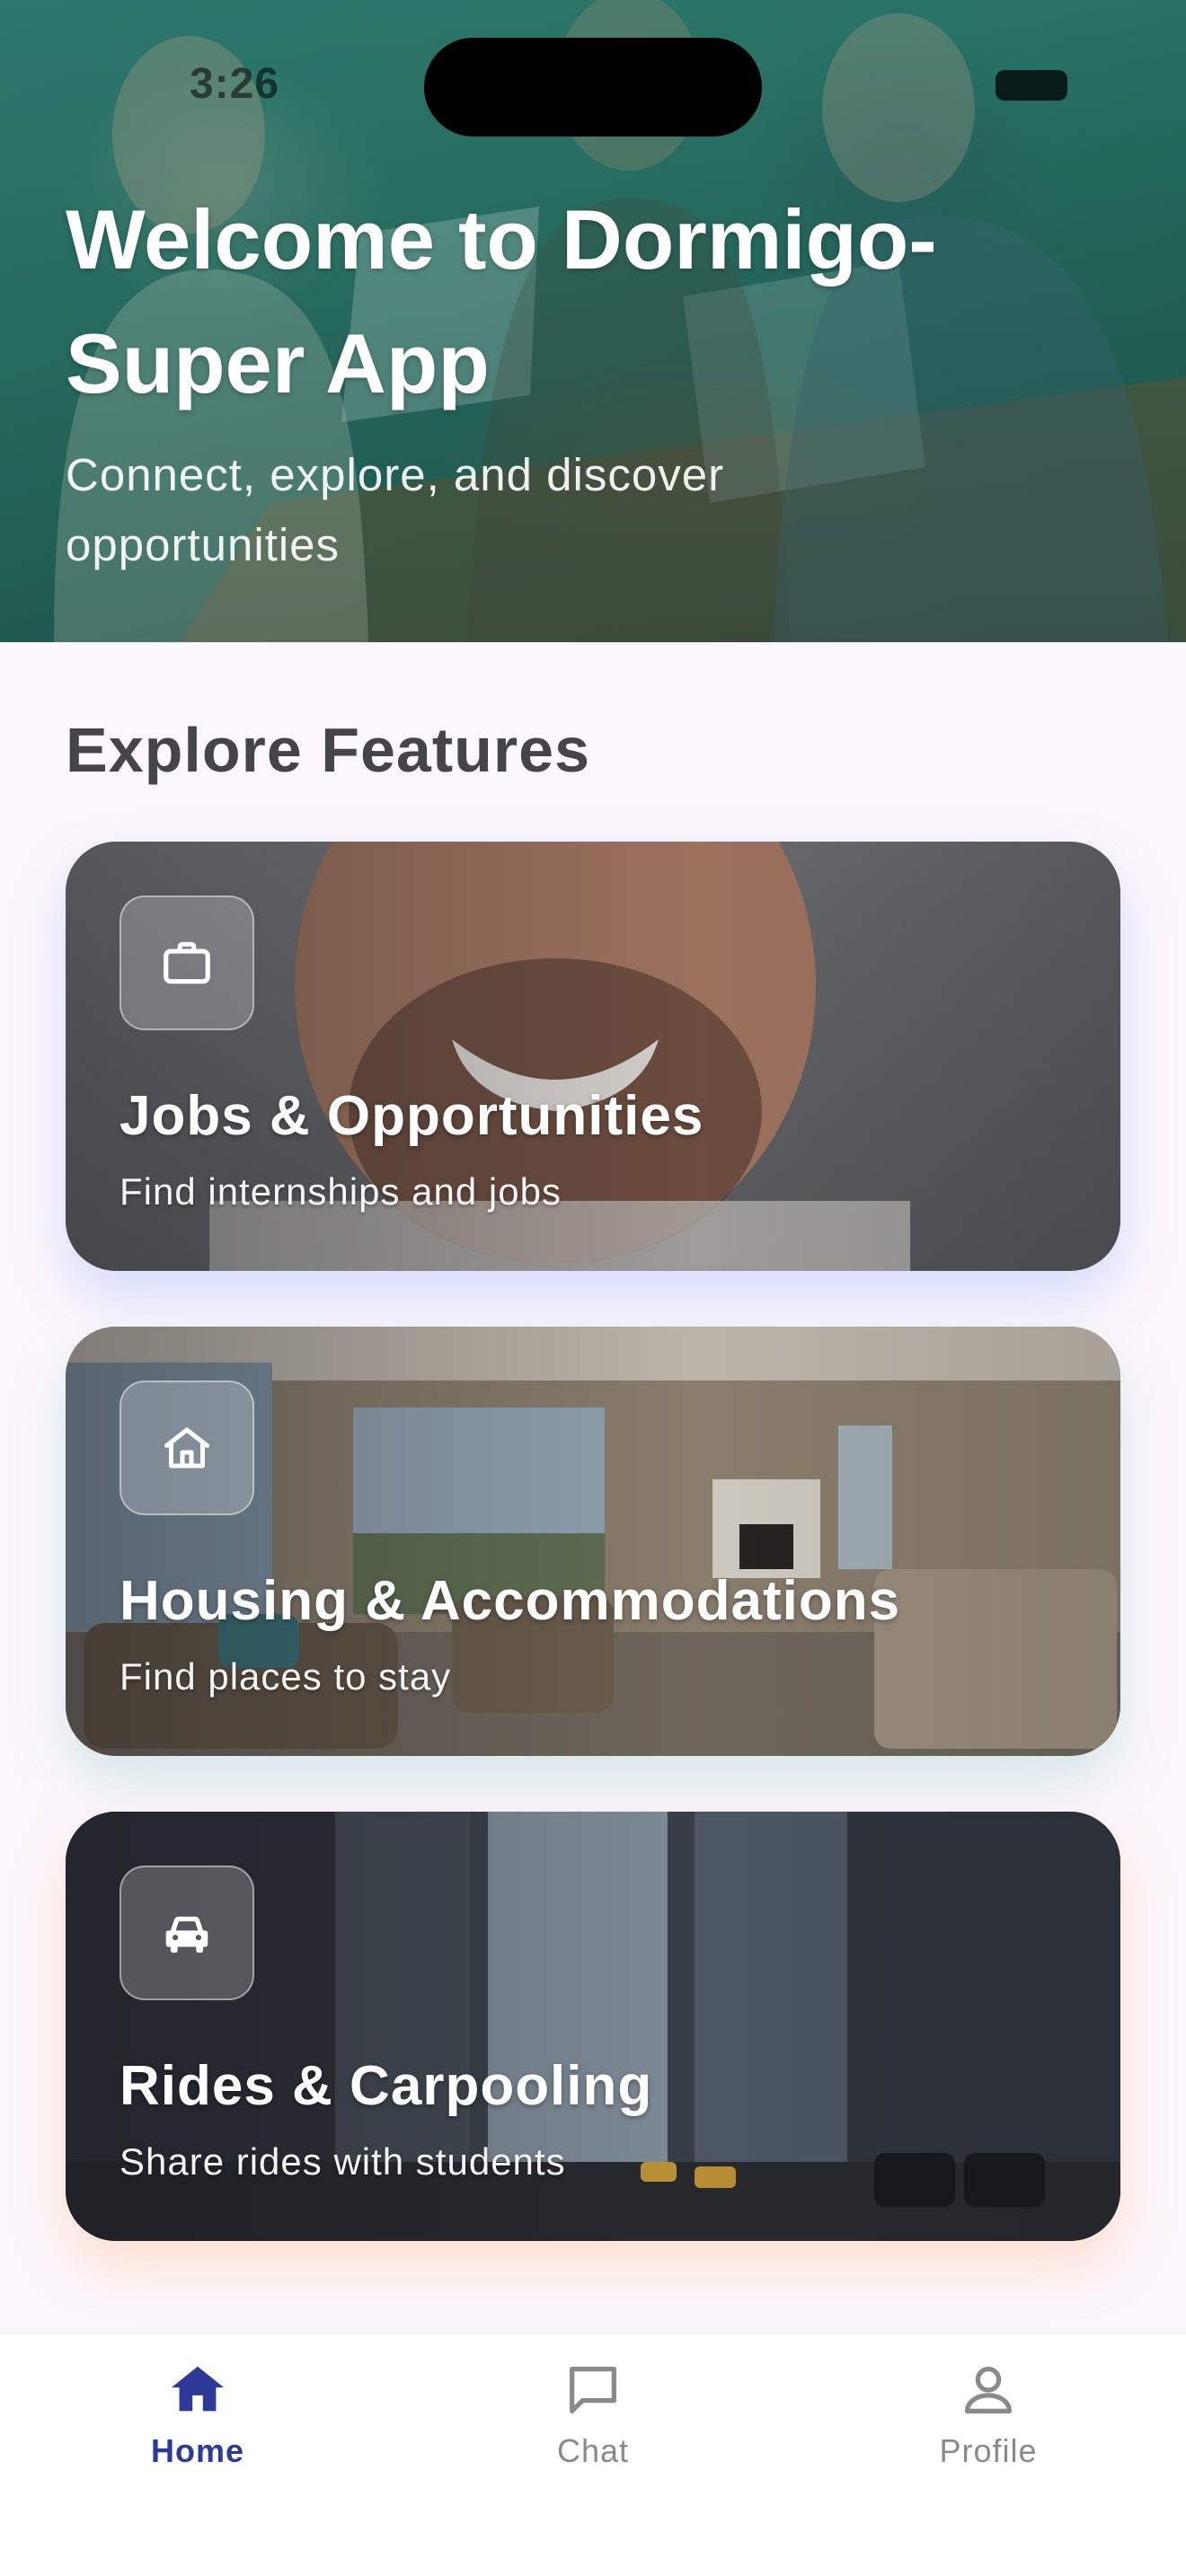  I want to click on card-title: Jobs & Opportunities, so click(411, 1116).